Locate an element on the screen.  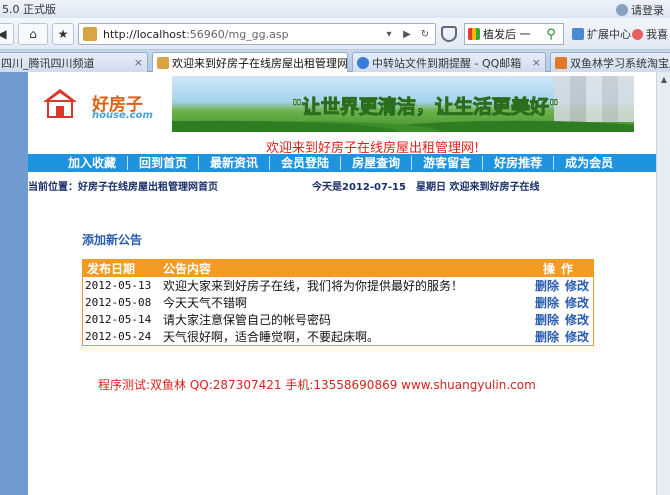
favorites-label: 我喜 is located at coordinates (657, 34).